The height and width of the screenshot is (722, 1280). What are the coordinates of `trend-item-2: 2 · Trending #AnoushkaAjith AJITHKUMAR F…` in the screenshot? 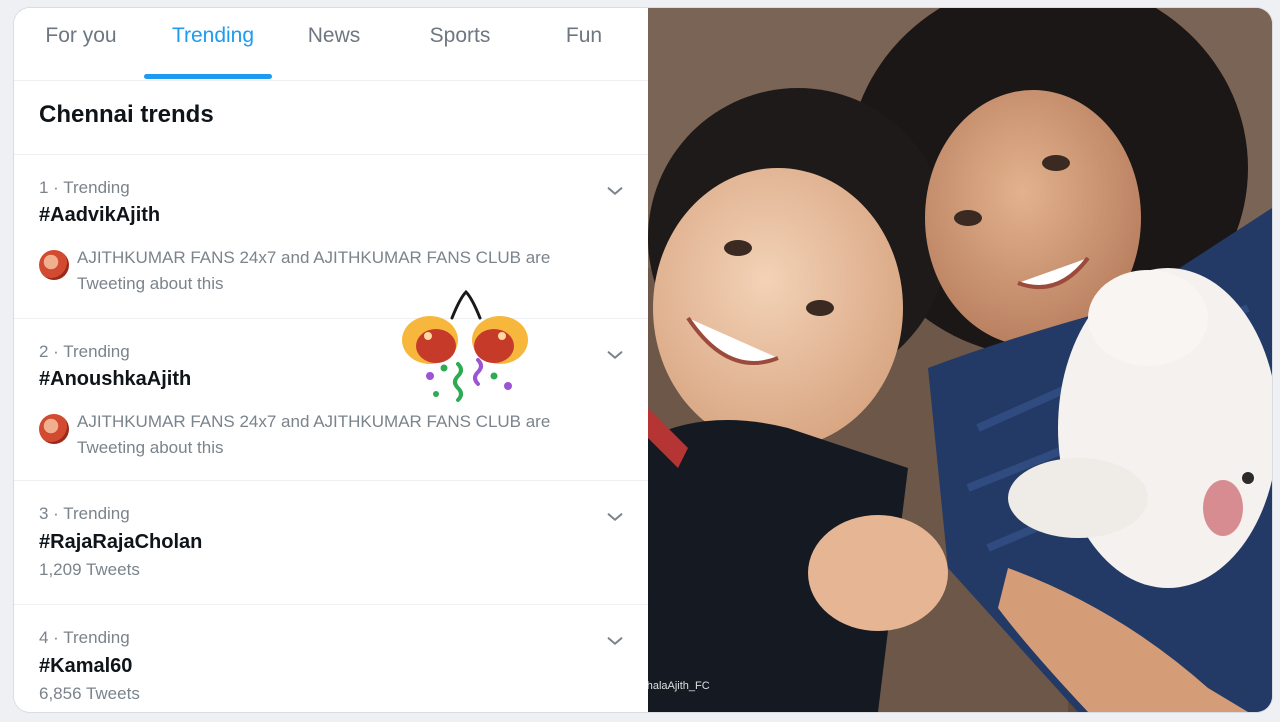 It's located at (331, 399).